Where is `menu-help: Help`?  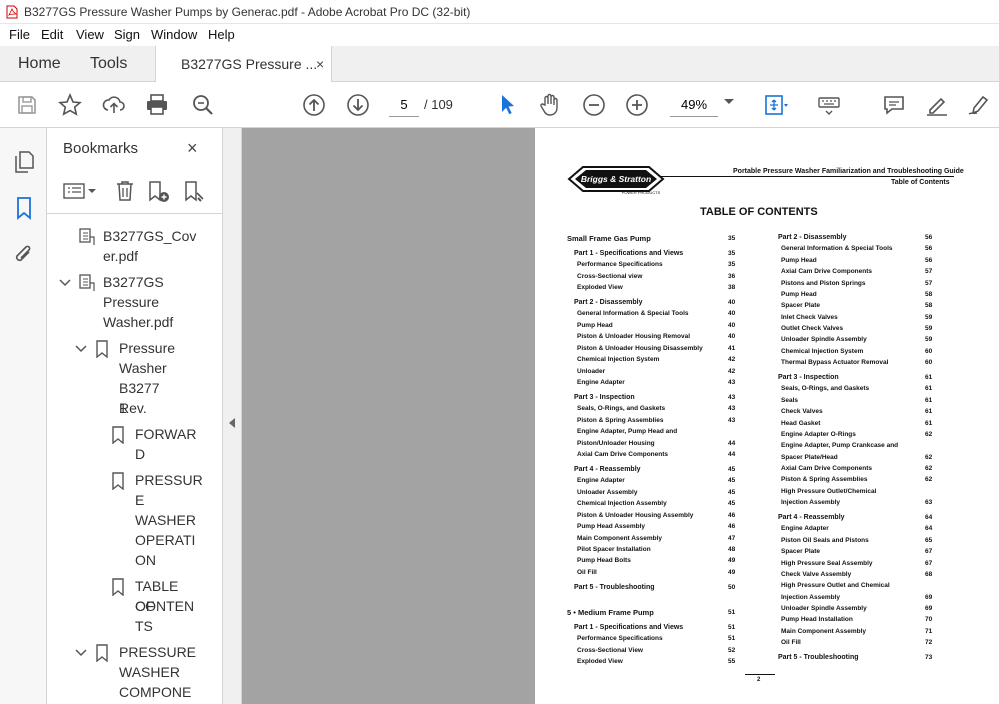
menu-help: Help is located at coordinates (221, 34).